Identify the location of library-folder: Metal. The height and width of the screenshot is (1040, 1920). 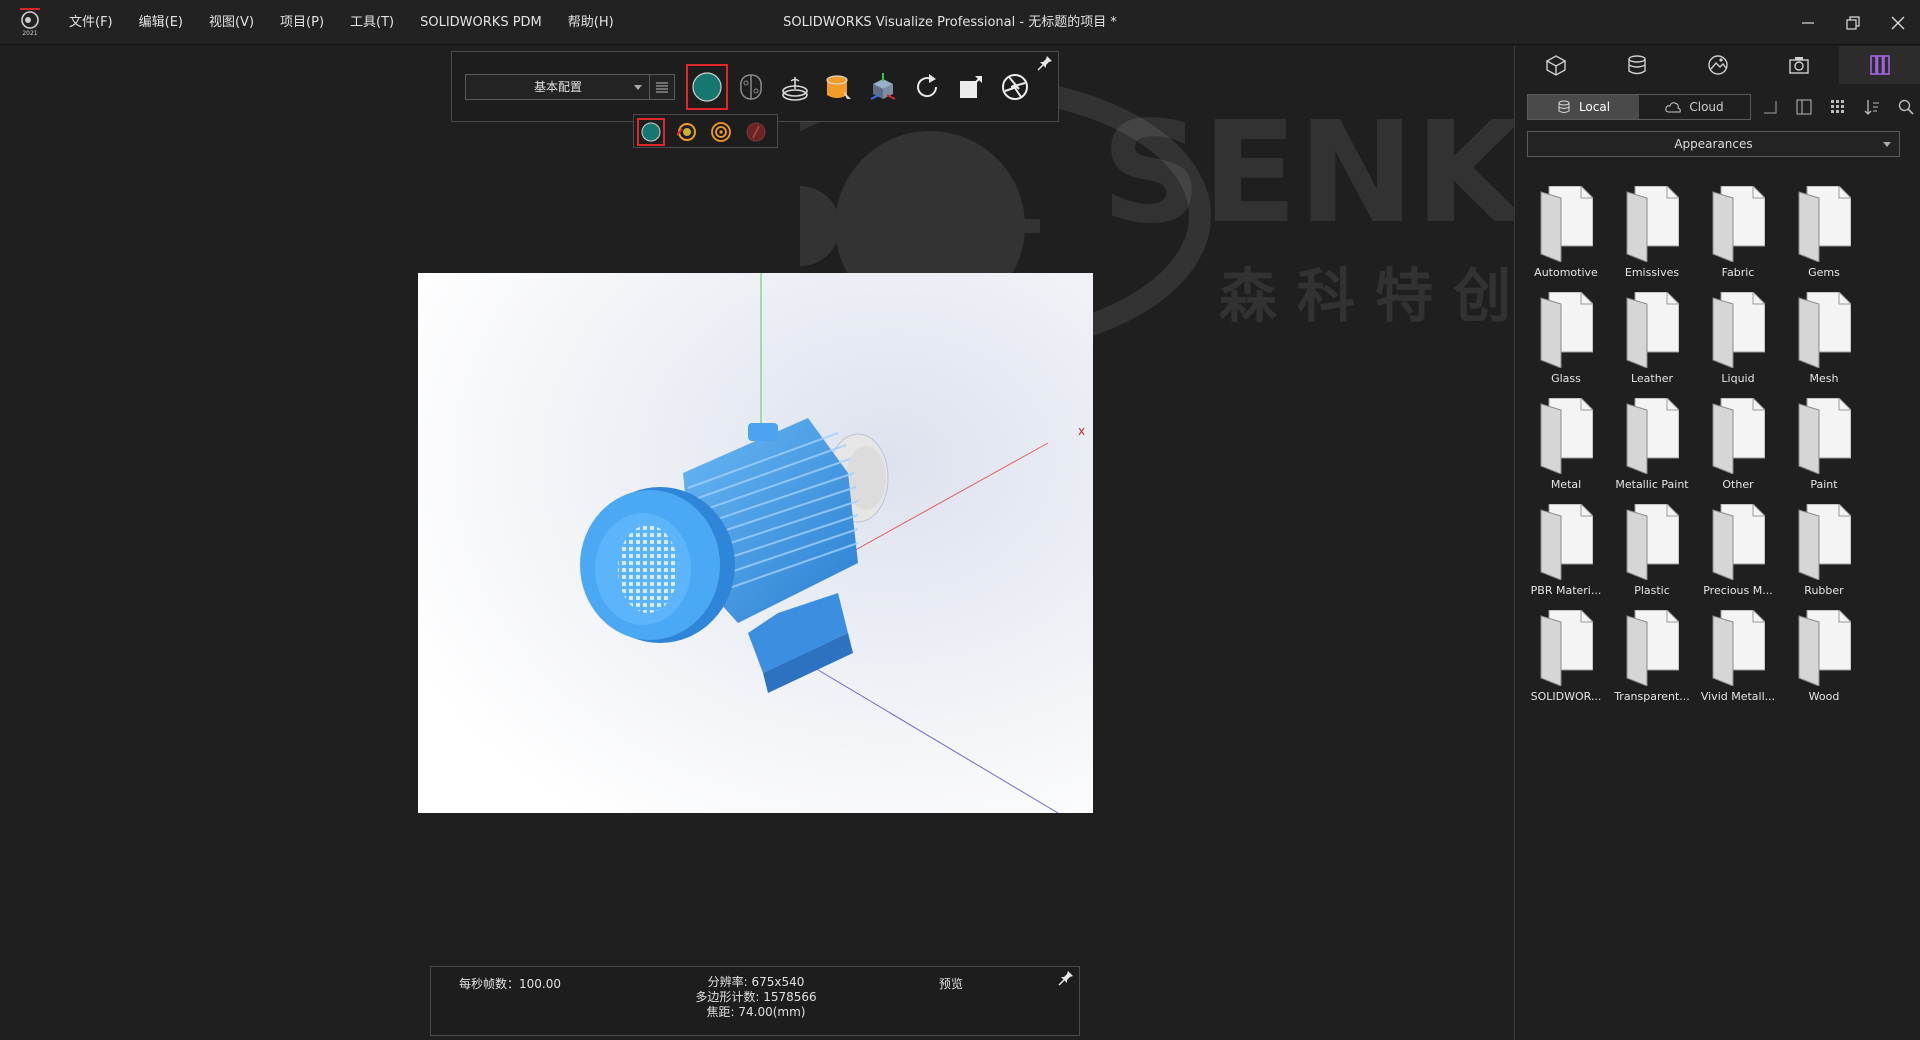
(1566, 448).